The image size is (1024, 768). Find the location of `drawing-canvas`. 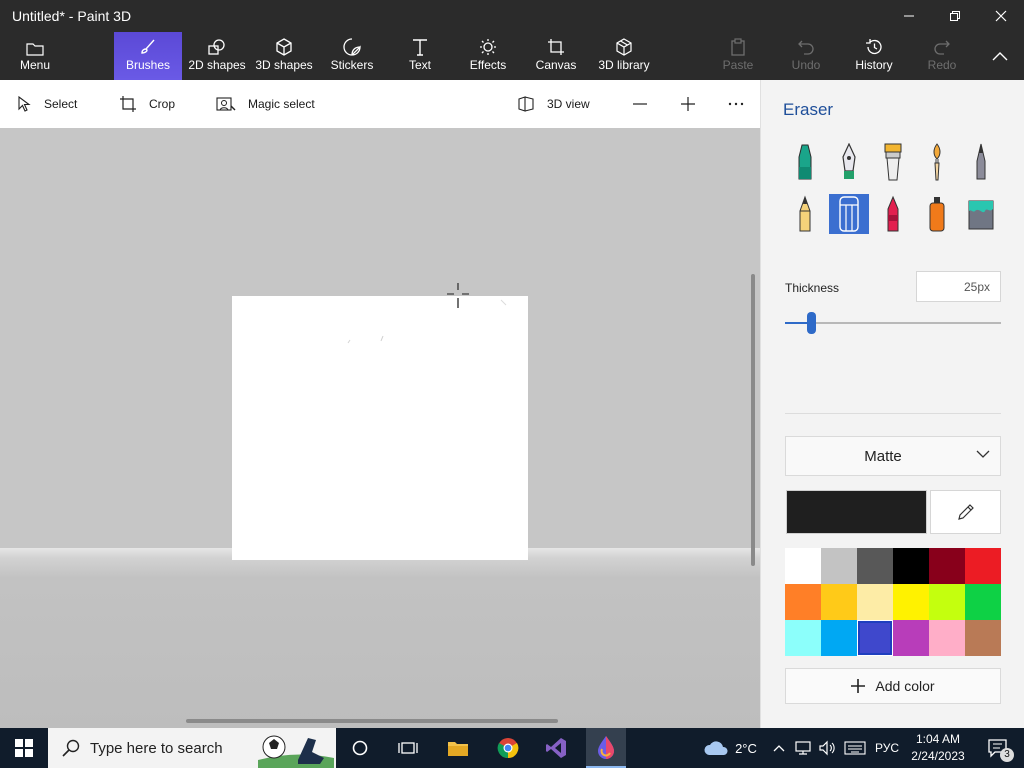

drawing-canvas is located at coordinates (380, 428).